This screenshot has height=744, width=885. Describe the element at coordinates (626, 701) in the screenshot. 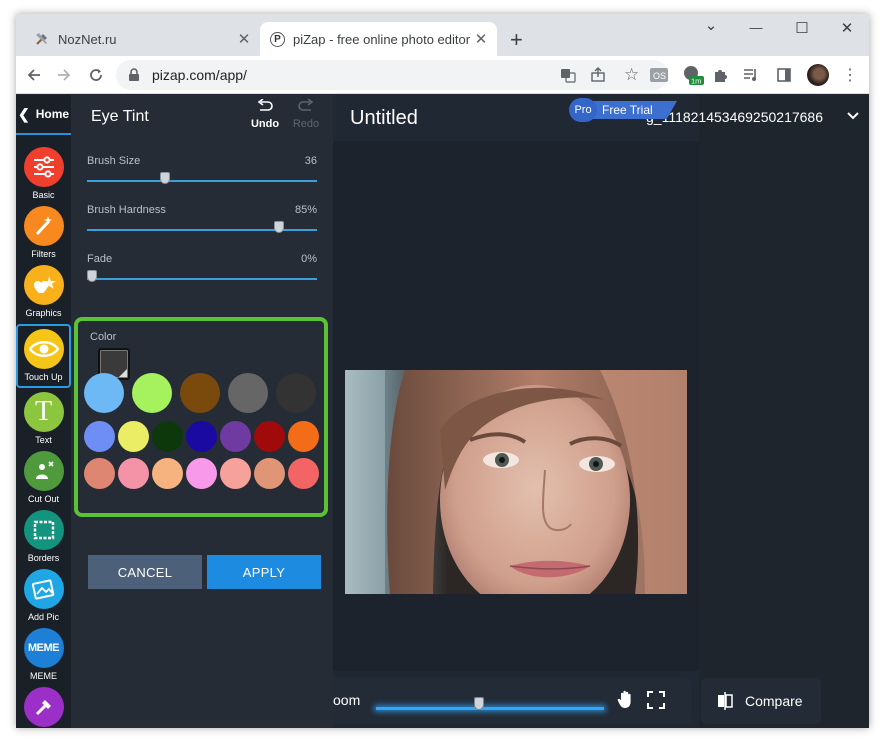

I see `hand-icon` at that location.